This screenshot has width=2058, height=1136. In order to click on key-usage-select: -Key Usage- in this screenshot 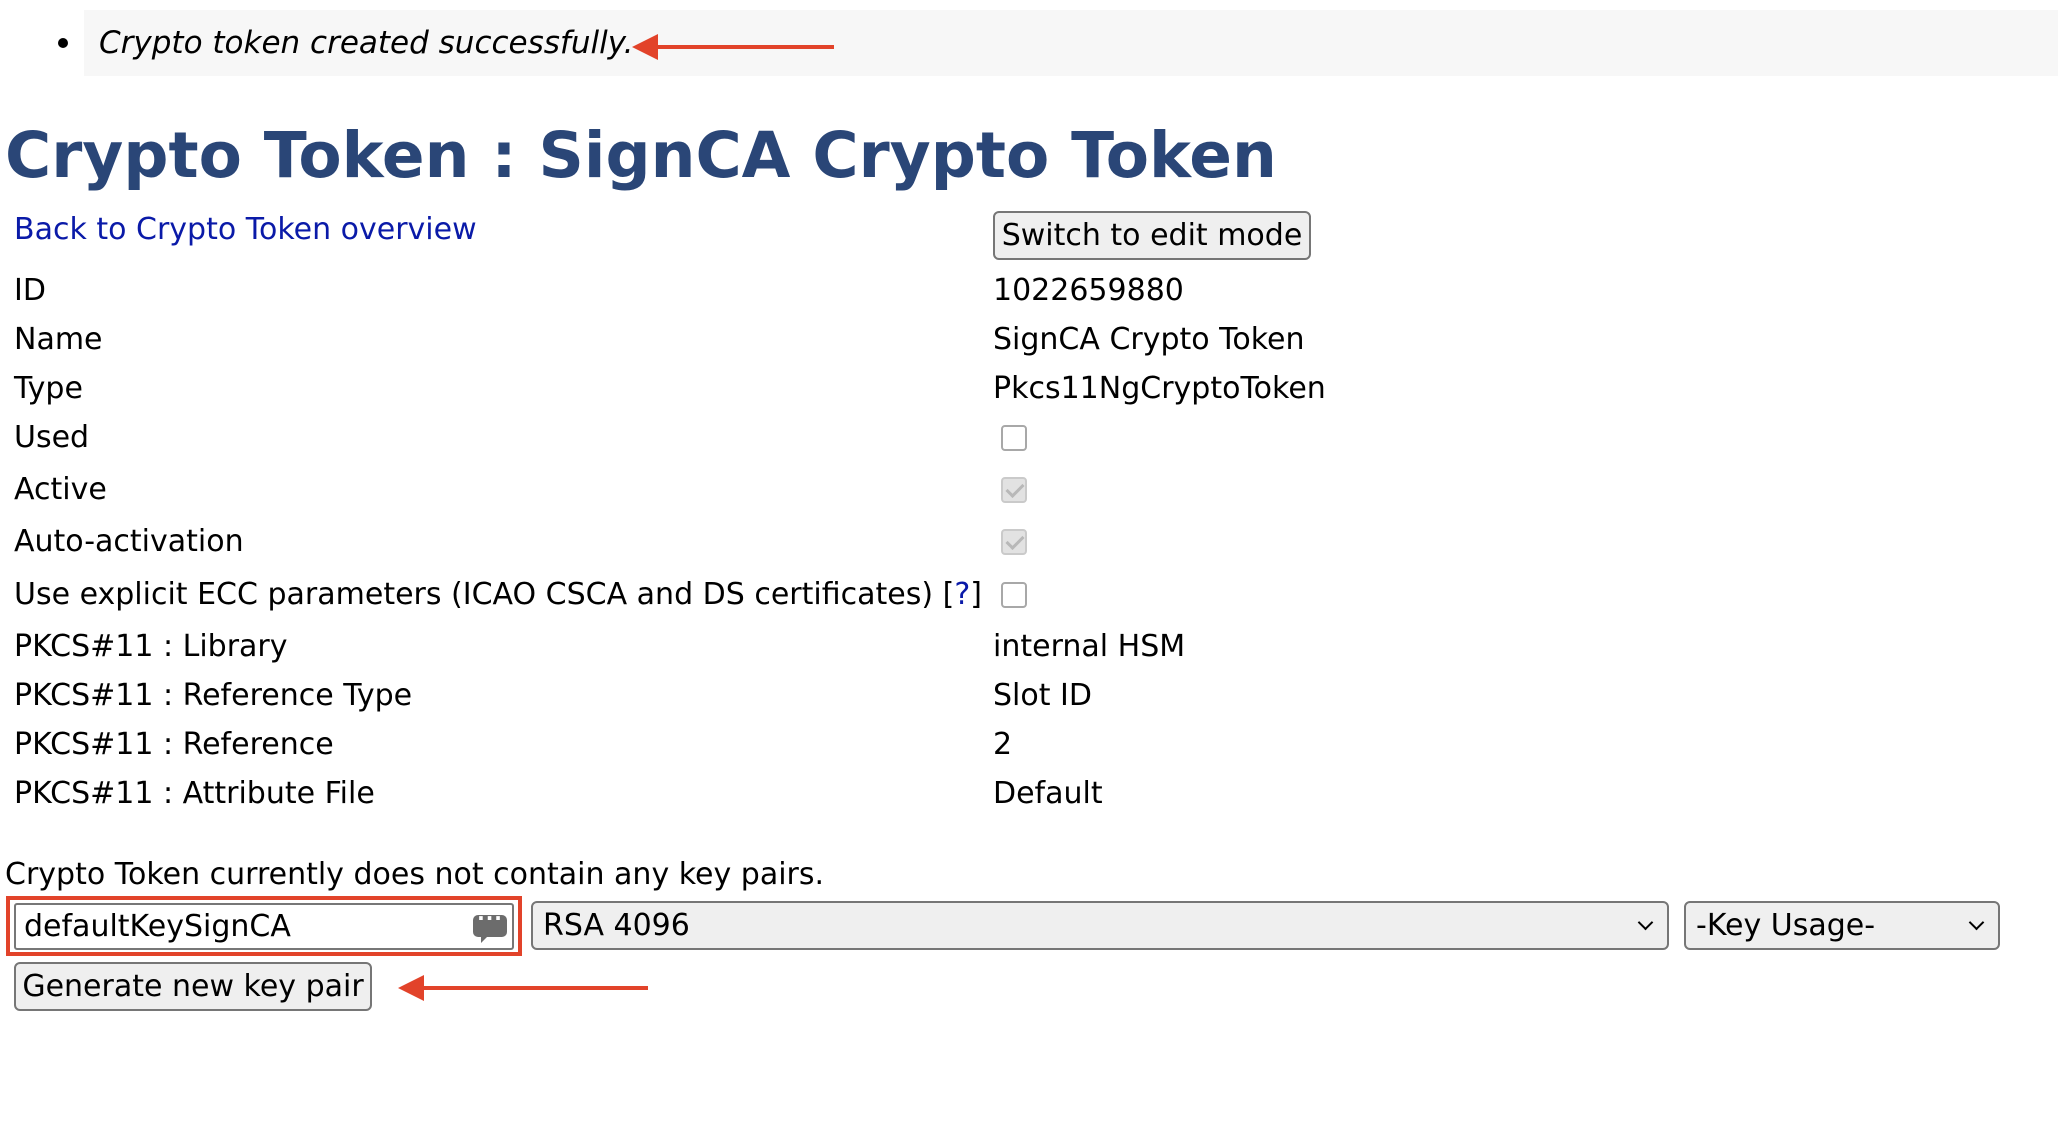, I will do `click(1842, 925)`.